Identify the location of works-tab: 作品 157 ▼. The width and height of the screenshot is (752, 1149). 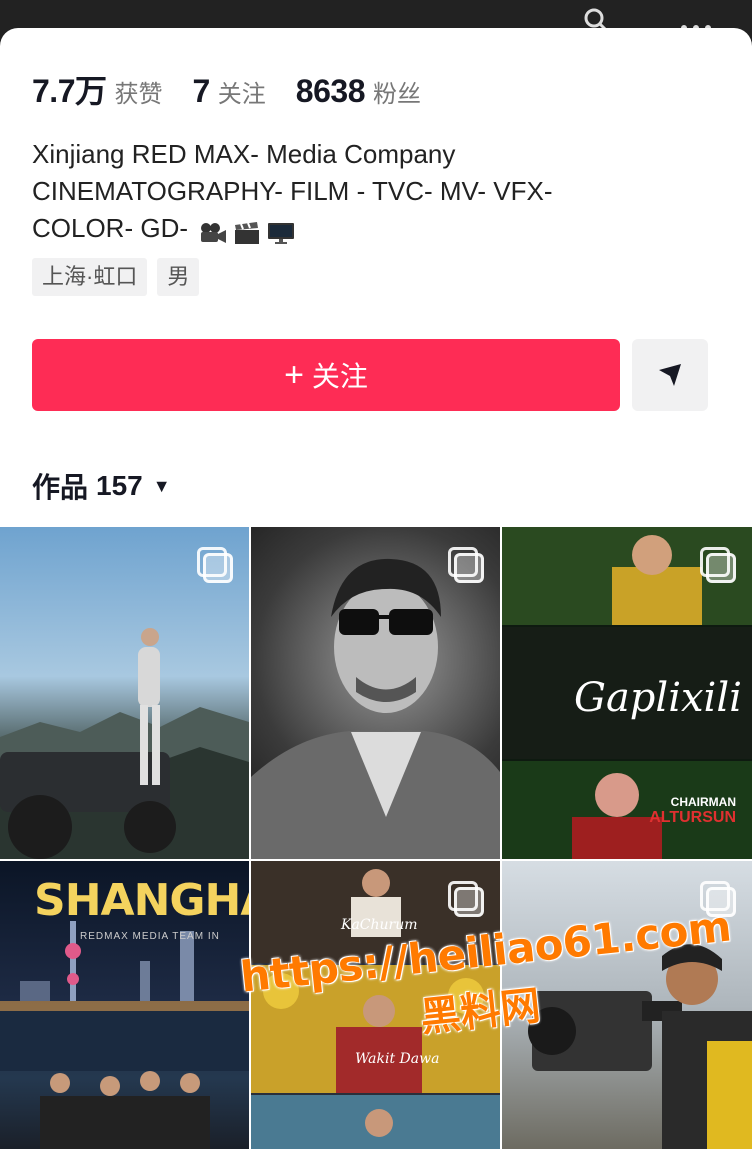
(101, 486).